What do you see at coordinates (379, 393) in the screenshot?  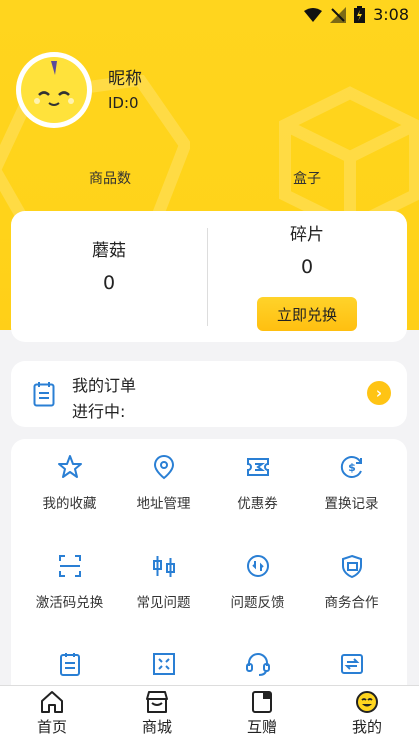 I see `chevron-right-icon: ›` at bounding box center [379, 393].